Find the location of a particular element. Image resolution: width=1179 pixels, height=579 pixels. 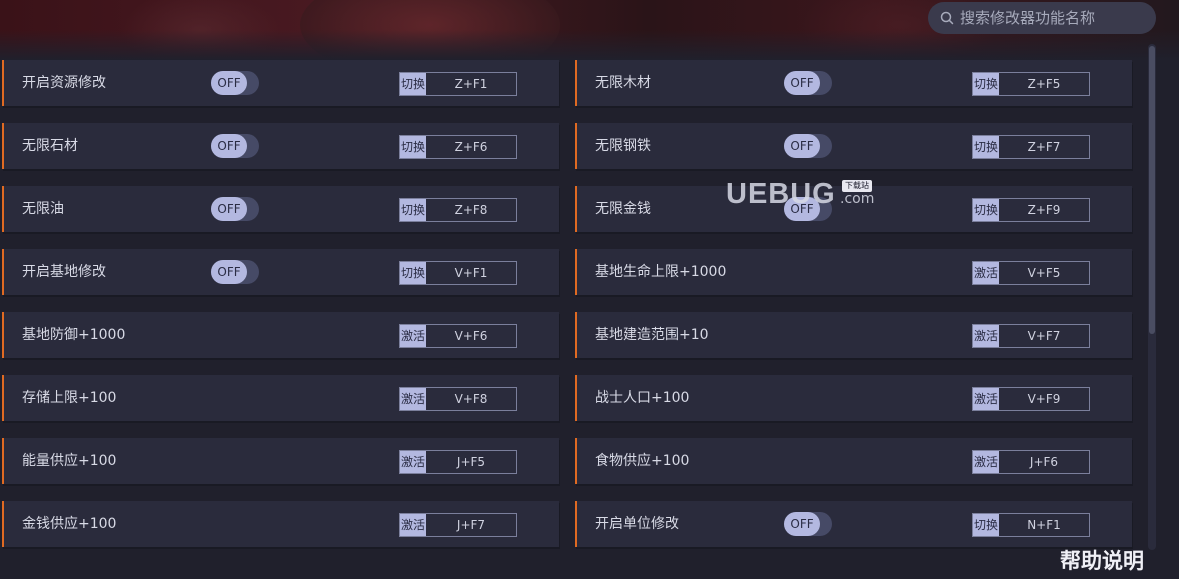

hotkey-field: 切换 Z+F6 is located at coordinates (458, 147).